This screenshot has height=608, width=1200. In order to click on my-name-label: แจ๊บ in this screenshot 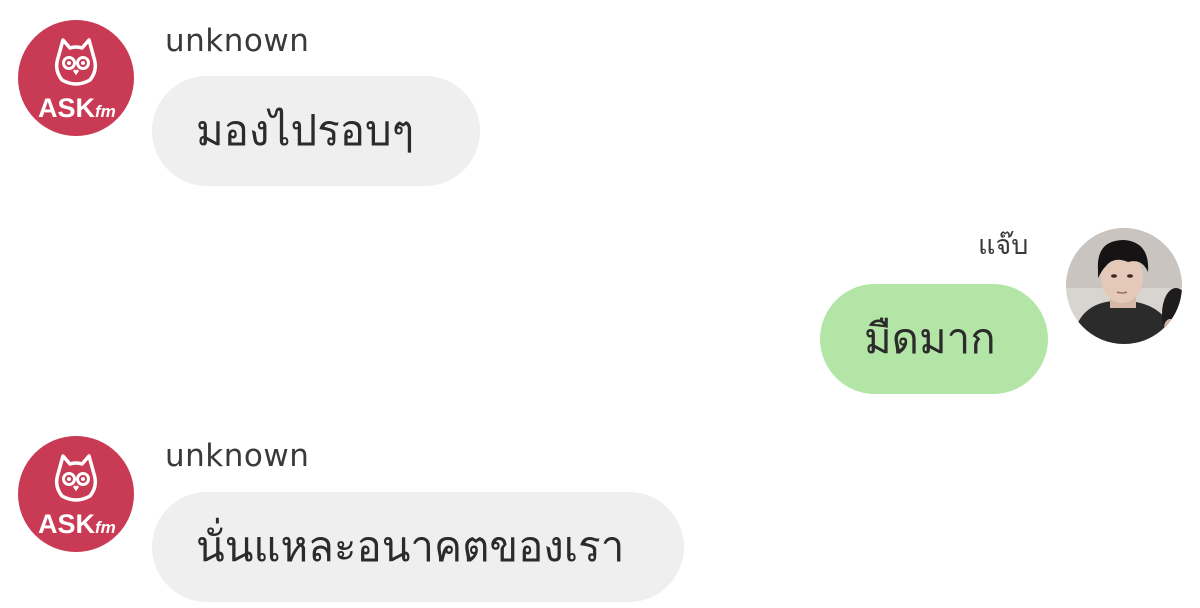, I will do `click(1003, 245)`.